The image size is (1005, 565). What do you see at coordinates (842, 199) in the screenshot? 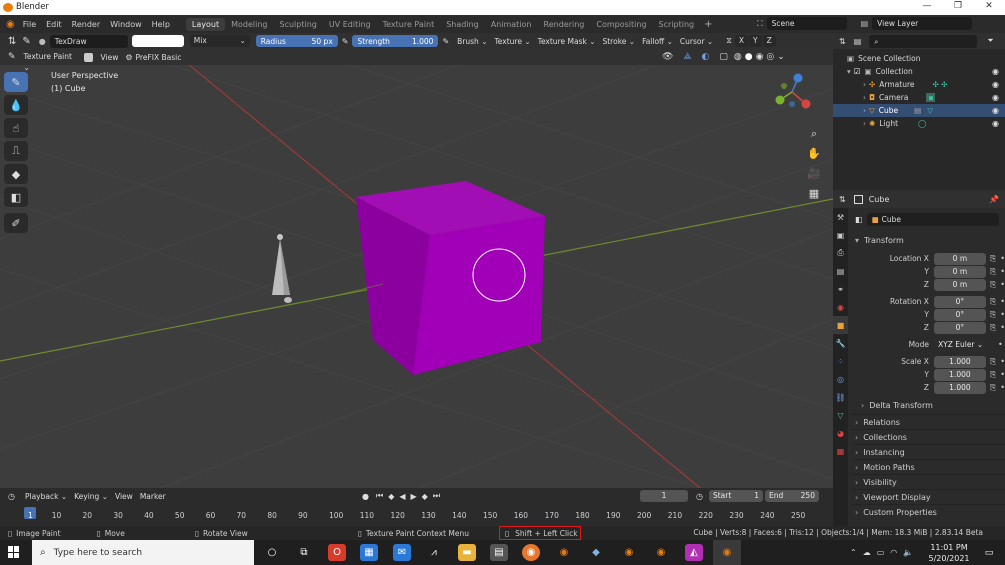
I see `properties-editor-icon: ⇅` at bounding box center [842, 199].